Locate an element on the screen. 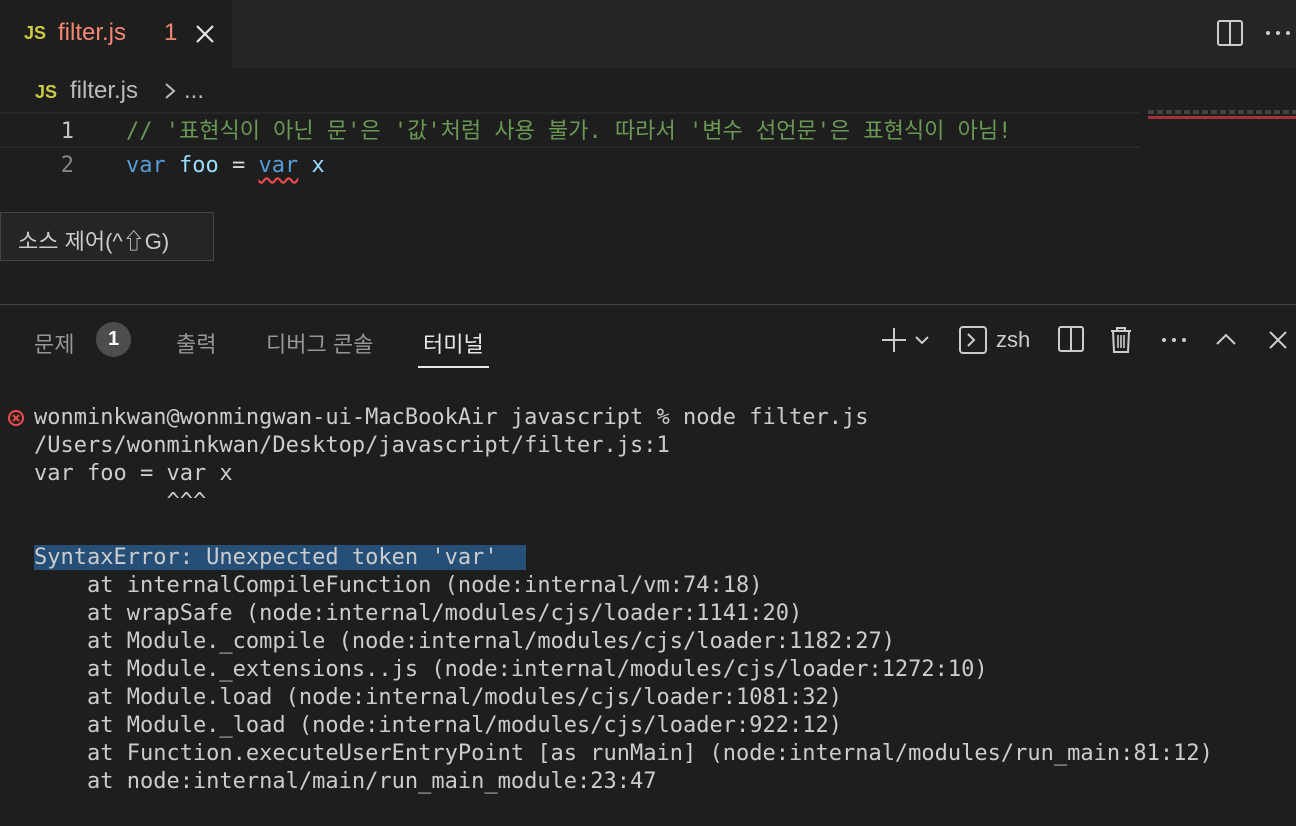  terminal-error-line: SyntaxError: Unexpected token 'var' is located at coordinates (280, 558).